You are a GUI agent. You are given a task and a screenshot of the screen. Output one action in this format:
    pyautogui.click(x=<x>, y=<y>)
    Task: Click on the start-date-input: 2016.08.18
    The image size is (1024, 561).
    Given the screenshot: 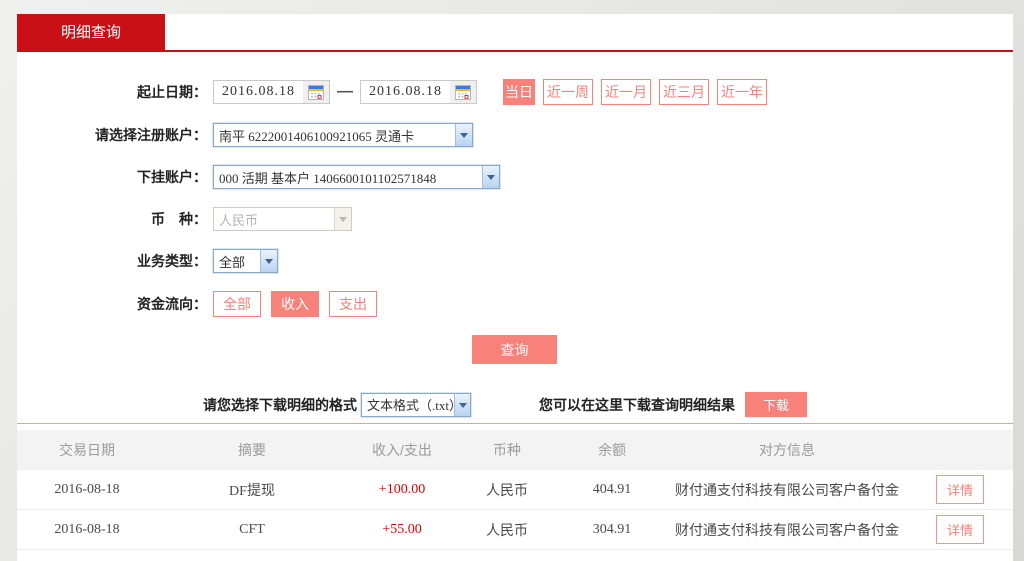 What is the action you would take?
    pyautogui.click(x=271, y=92)
    